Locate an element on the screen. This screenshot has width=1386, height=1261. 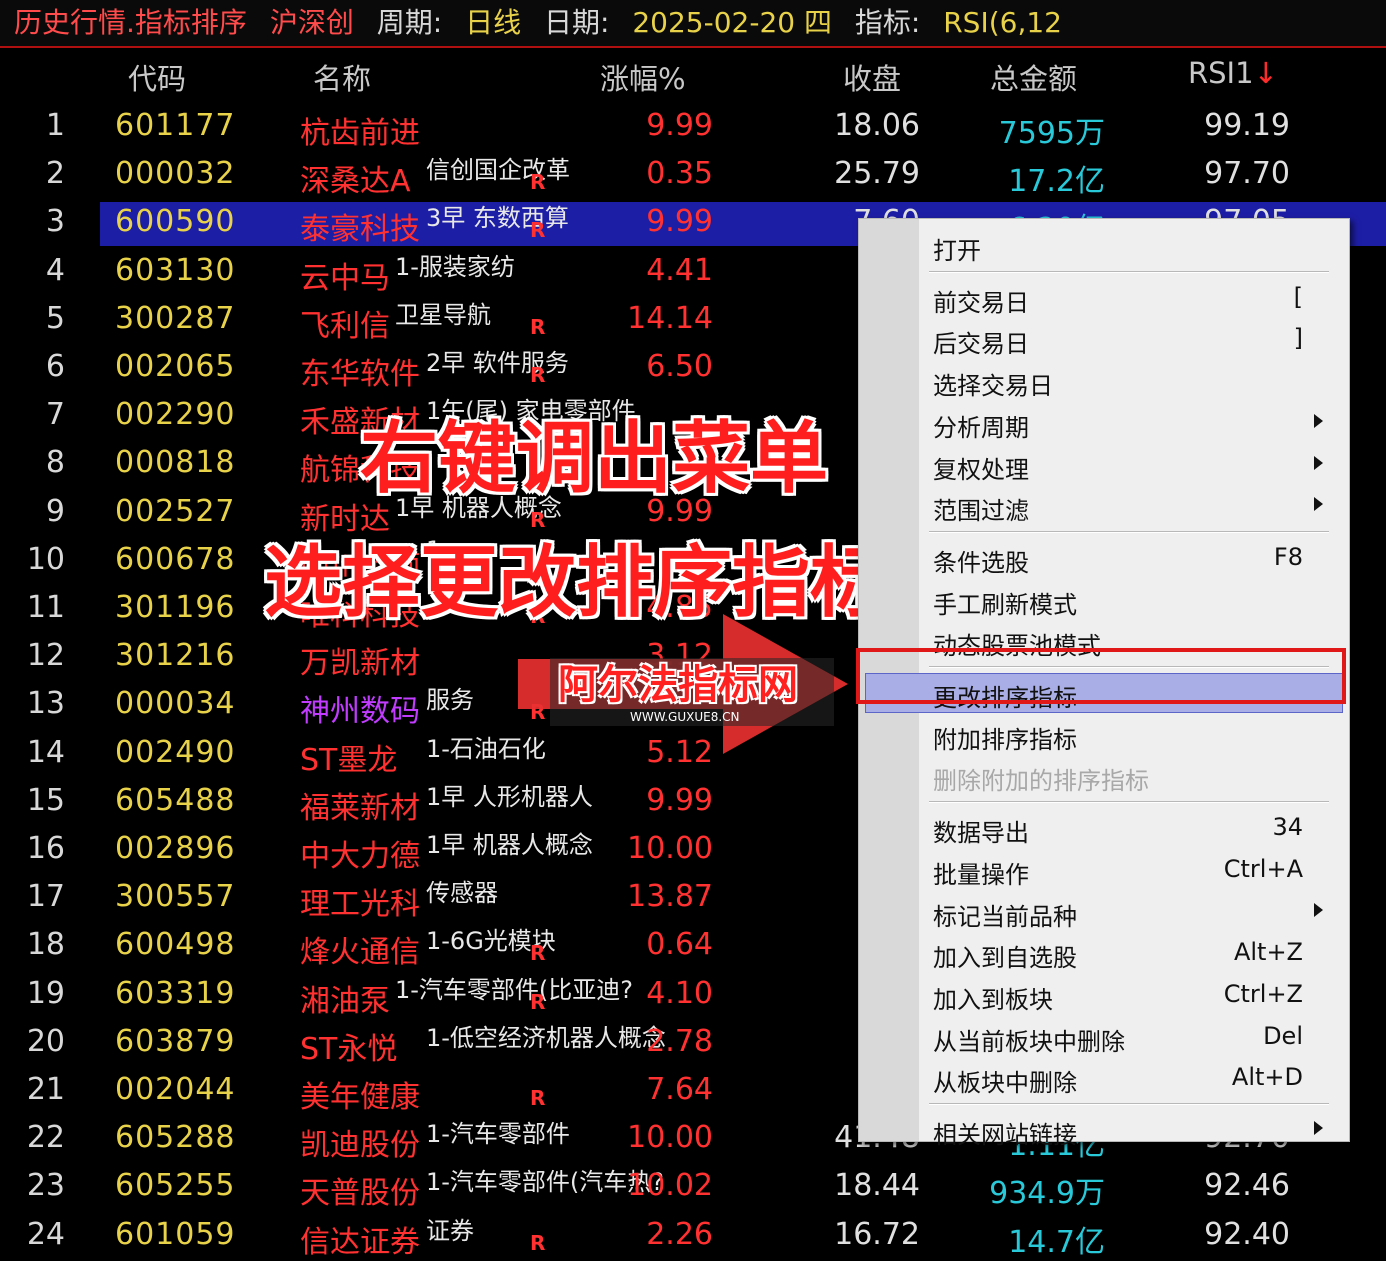
menu-item: 从当前板块中删除 Del is located at coordinates (1104, 1036).